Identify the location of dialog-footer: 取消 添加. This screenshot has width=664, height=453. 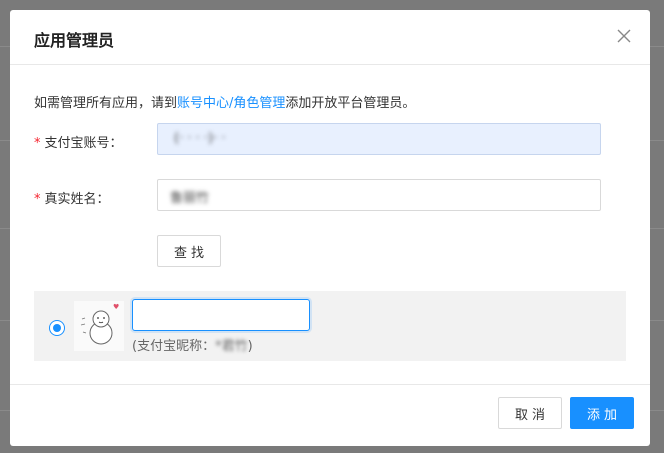
(330, 415).